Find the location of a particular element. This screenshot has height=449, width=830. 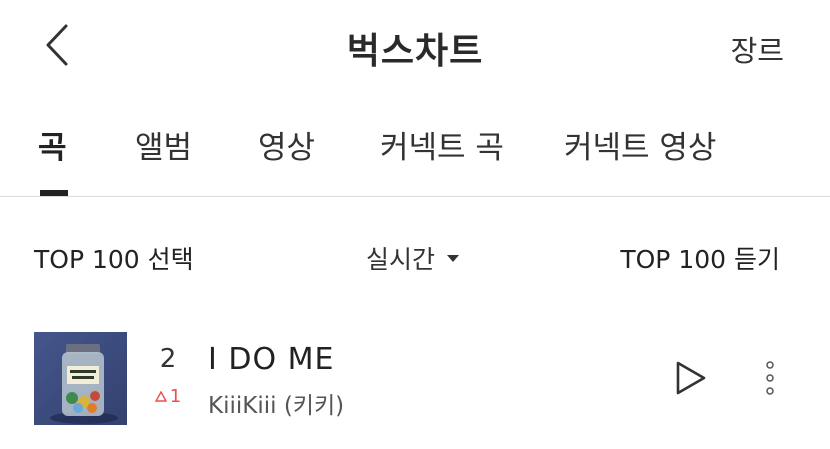

rank-up-icon is located at coordinates (160, 396).